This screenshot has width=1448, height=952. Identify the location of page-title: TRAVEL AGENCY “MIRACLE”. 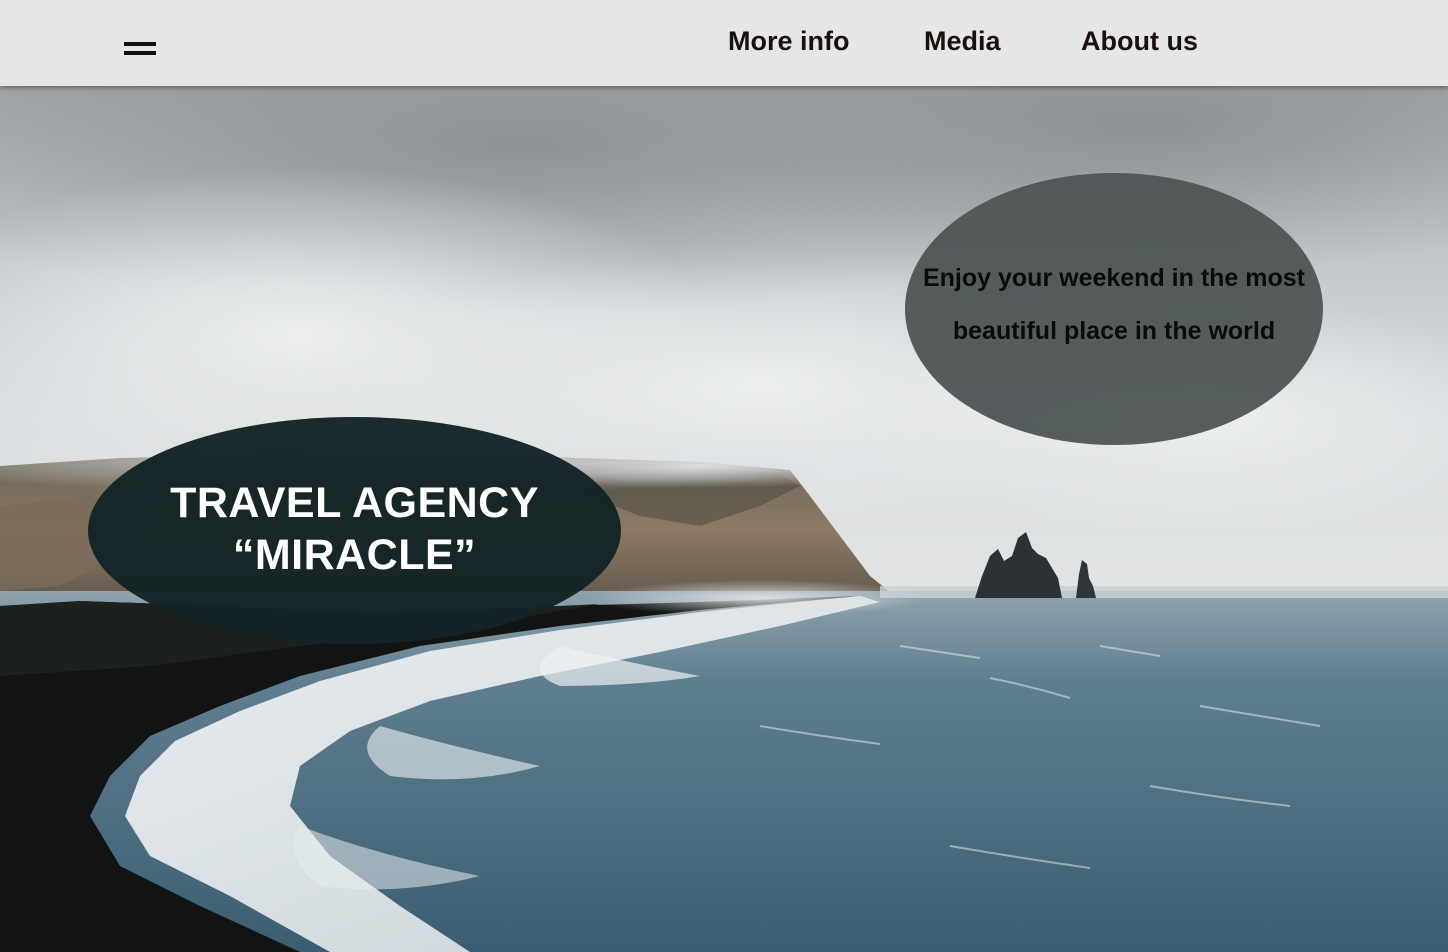
(354, 529).